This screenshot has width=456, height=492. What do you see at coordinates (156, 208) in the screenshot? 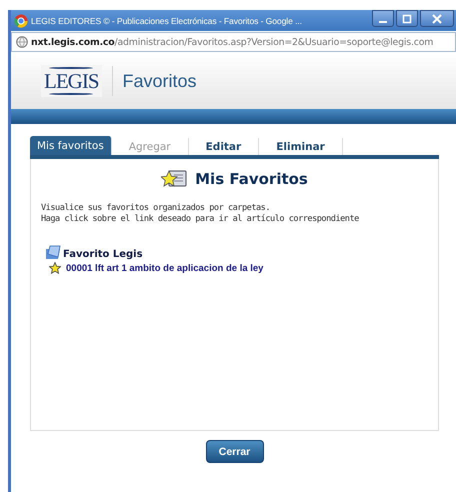
I see `description-text: Visualice sus favoritos organizados por carpetas.` at bounding box center [156, 208].